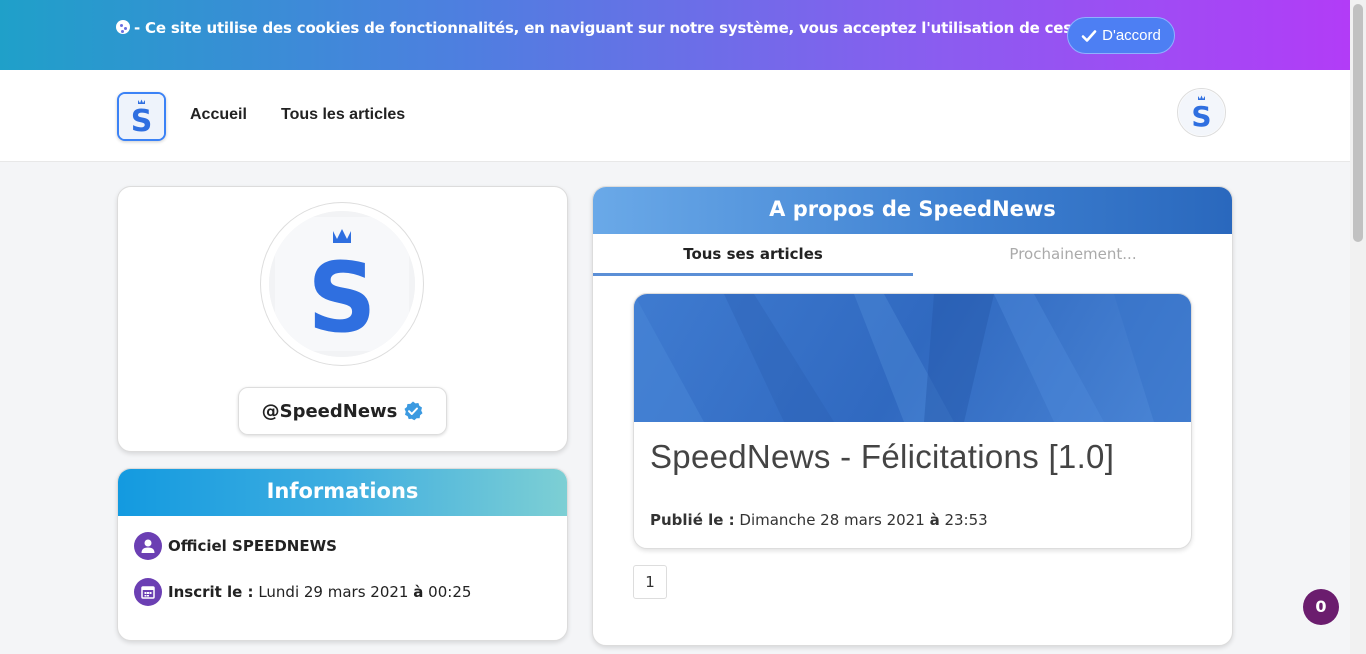 Image resolution: width=1366 pixels, height=654 pixels. What do you see at coordinates (692, 520) in the screenshot?
I see `published-label: Publié le :` at bounding box center [692, 520].